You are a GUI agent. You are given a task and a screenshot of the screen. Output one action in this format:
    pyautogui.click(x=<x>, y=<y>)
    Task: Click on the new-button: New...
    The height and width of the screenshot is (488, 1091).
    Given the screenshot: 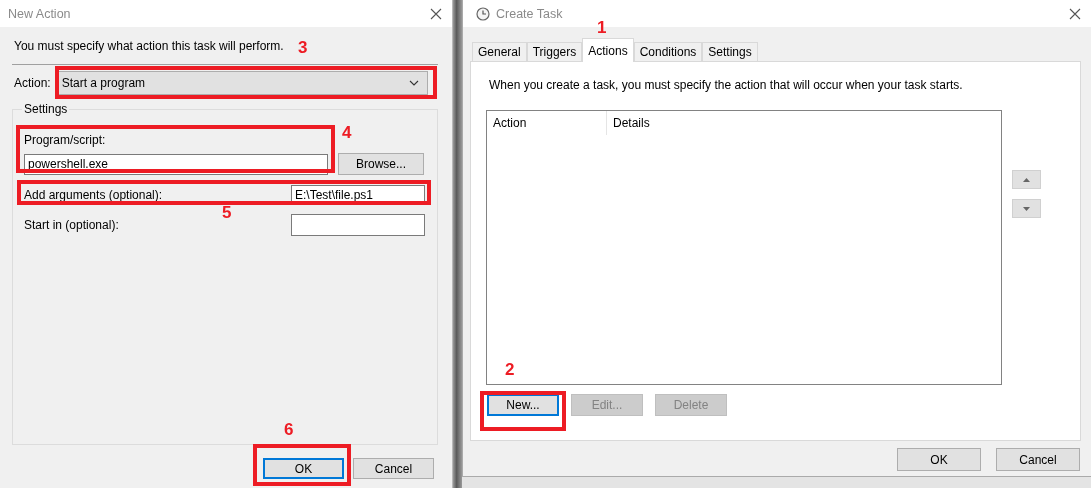 What is the action you would take?
    pyautogui.click(x=523, y=405)
    